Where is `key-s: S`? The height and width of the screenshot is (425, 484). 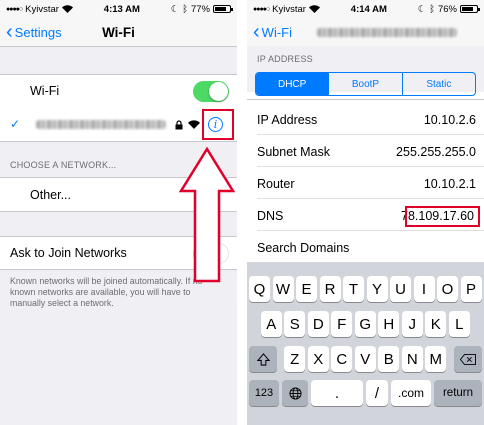 key-s: S is located at coordinates (295, 324).